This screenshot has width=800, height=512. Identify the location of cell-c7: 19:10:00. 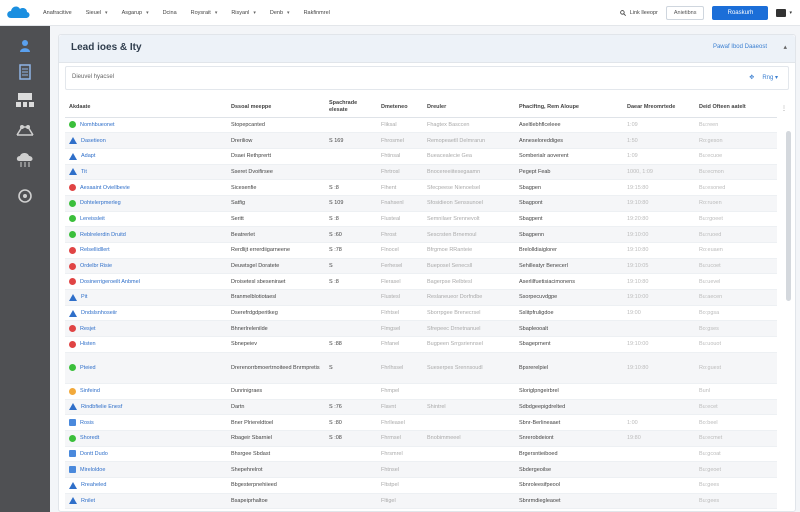
(659, 297).